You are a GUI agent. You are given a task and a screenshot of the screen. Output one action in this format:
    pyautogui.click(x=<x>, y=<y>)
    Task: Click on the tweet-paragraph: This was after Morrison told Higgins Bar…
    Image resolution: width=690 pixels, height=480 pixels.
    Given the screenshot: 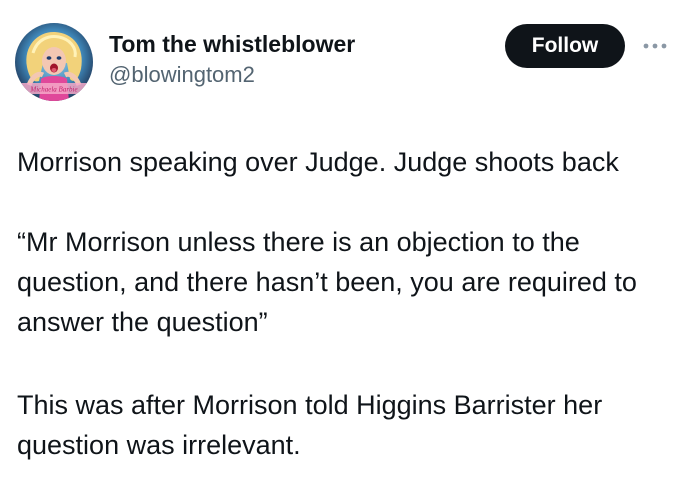 What is the action you would take?
    pyautogui.click(x=310, y=425)
    